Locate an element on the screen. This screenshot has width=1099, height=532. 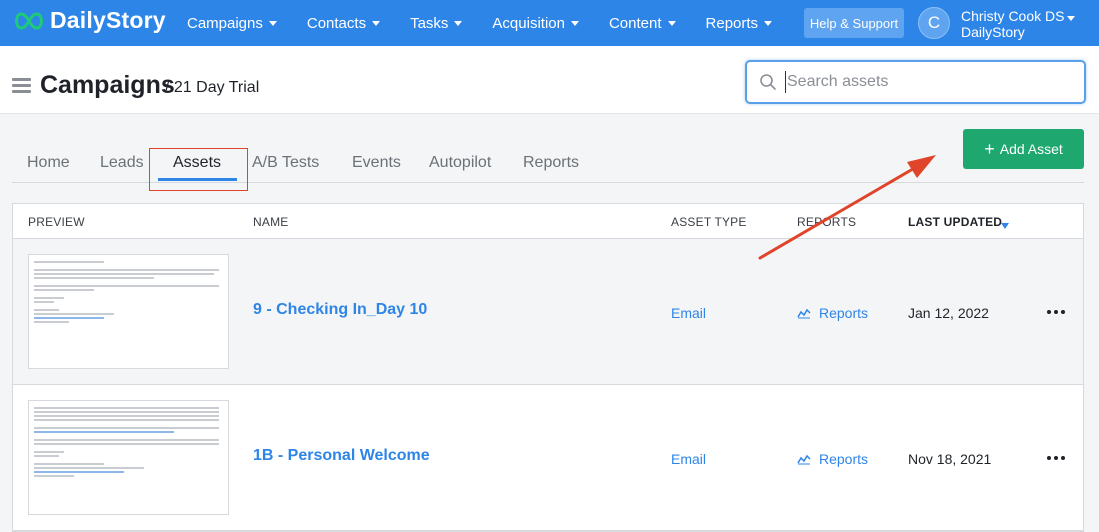
user-menu: Christy Cook DS DailyStory is located at coordinates (1012, 24).